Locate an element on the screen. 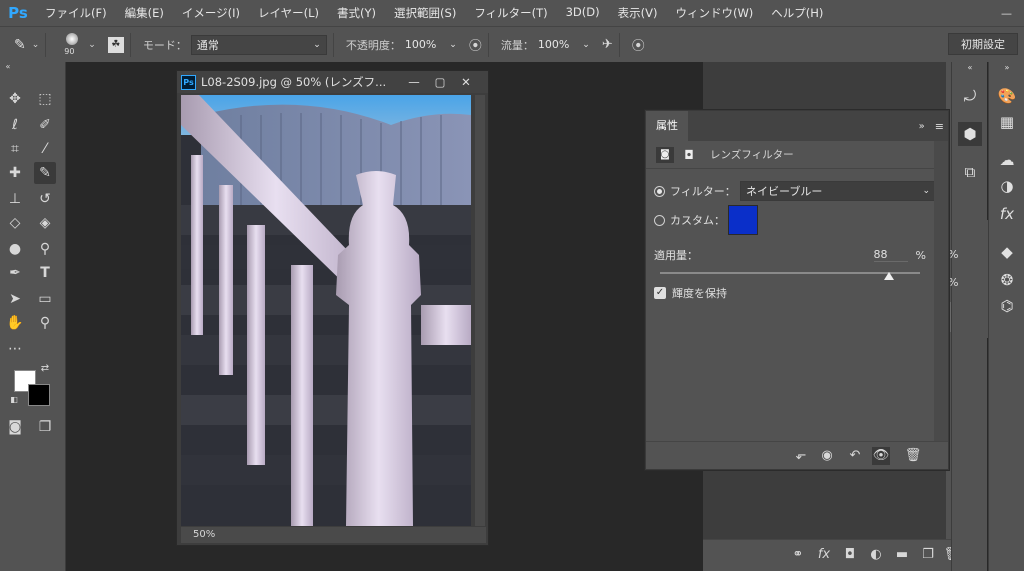 The image size is (1024, 571). type-icon: T is located at coordinates (45, 273).